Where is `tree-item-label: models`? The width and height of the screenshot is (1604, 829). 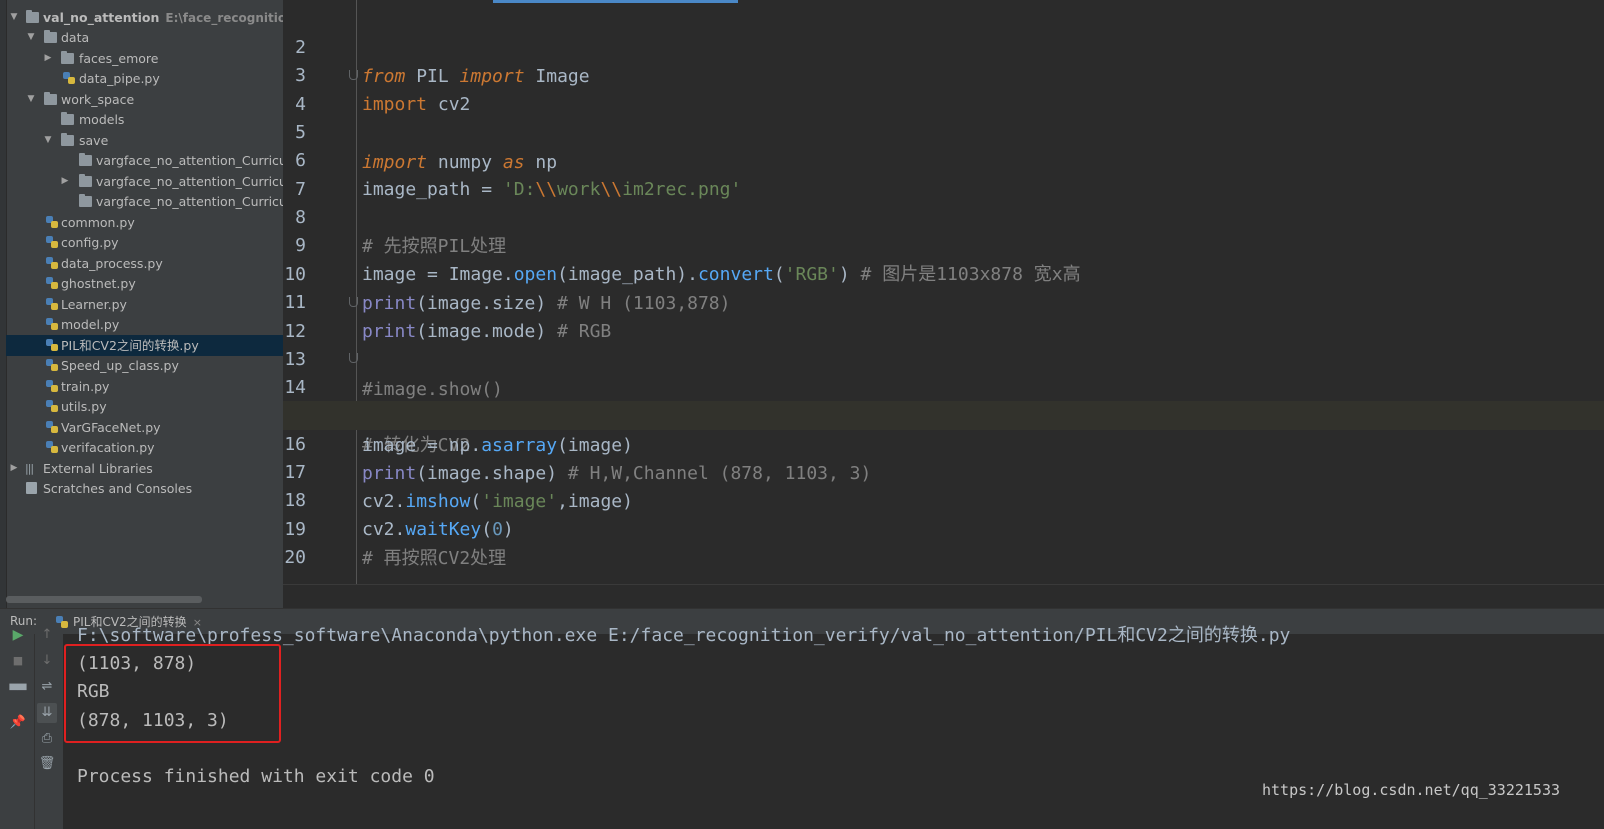 tree-item-label: models is located at coordinates (102, 119).